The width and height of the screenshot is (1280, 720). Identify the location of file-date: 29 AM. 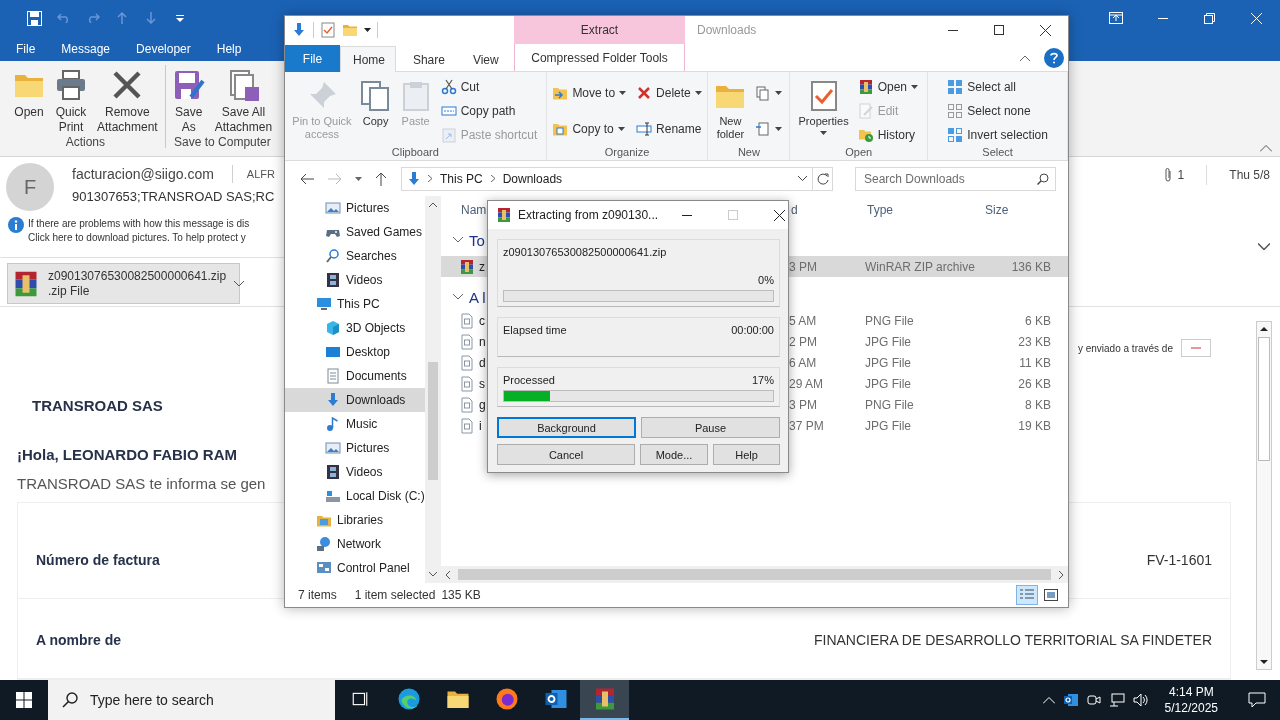
(806, 383).